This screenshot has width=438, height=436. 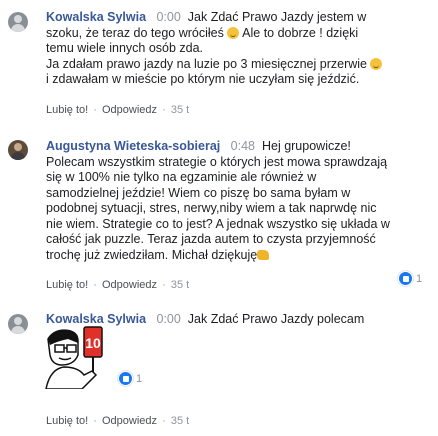 What do you see at coordinates (75, 357) in the screenshot?
I see `sticker-icon: 10` at bounding box center [75, 357].